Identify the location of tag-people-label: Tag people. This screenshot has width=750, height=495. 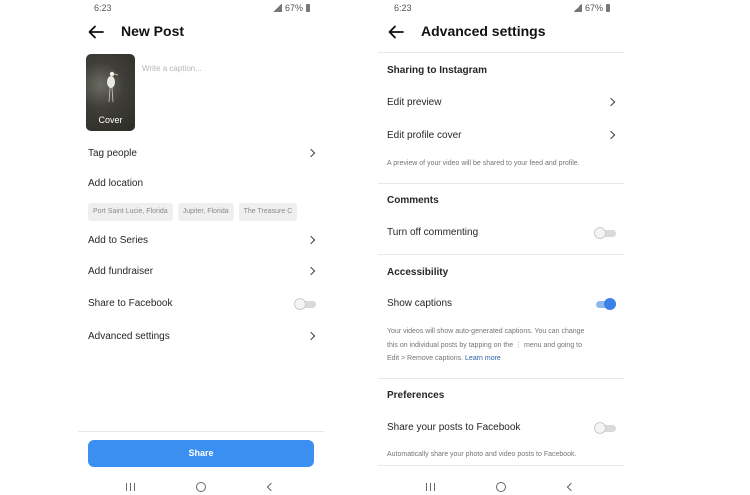
(112, 153).